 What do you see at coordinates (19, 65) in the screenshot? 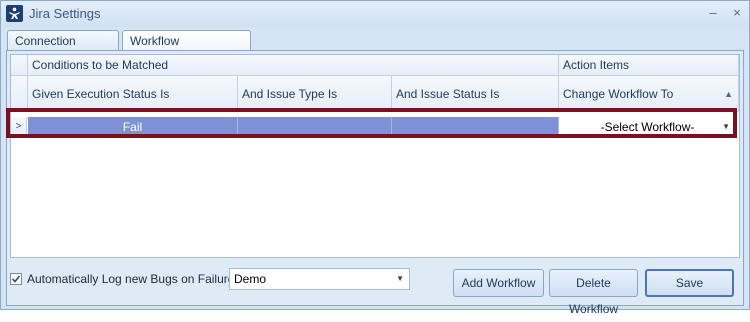
I see `grid-corner-header` at bounding box center [19, 65].